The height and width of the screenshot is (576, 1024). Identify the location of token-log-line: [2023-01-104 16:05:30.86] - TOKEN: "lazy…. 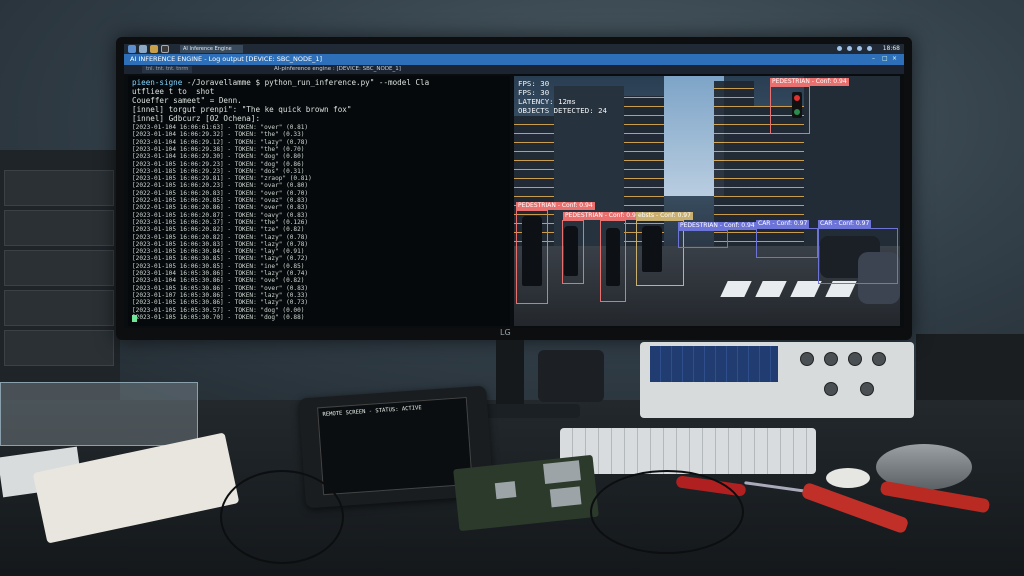
(220, 273).